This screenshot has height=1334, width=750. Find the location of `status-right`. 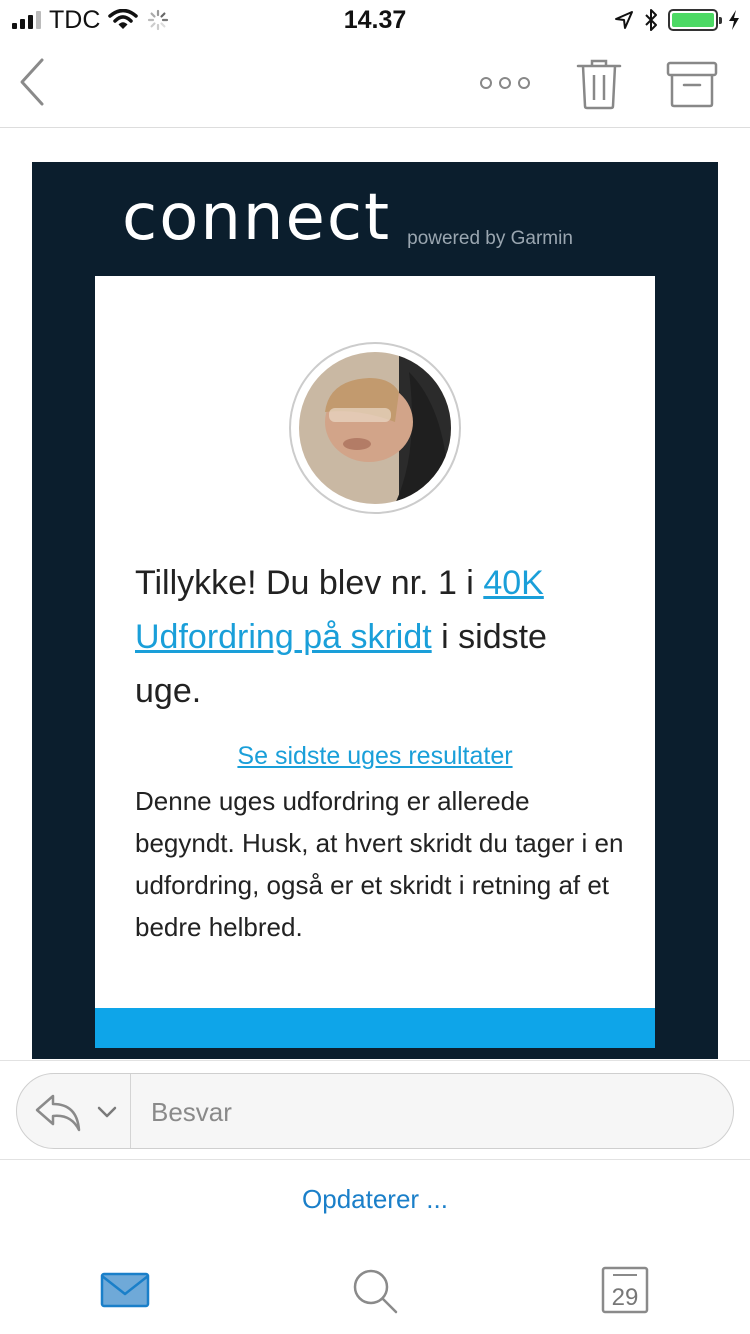

status-right is located at coordinates (677, 20).